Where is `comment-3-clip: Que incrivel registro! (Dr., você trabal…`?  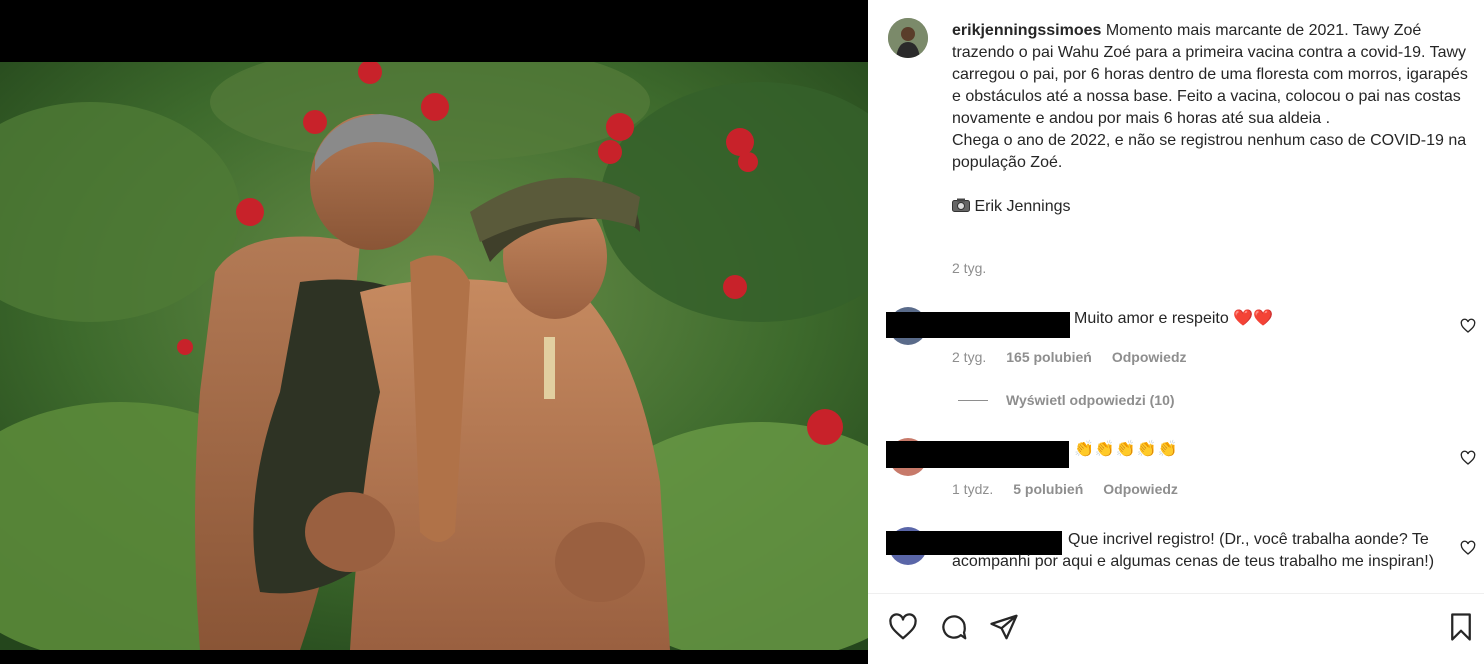
comment-3-clip: Que incrivel registro! (Dr., você trabal… is located at coordinates (1176, 556).